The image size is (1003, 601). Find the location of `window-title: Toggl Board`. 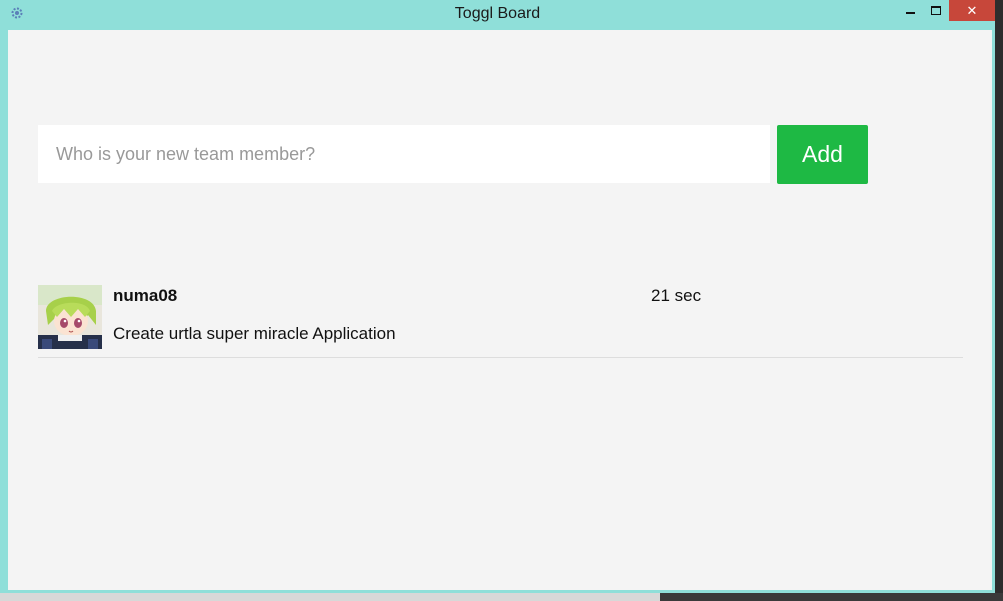

window-title: Toggl Board is located at coordinates (497, 13).